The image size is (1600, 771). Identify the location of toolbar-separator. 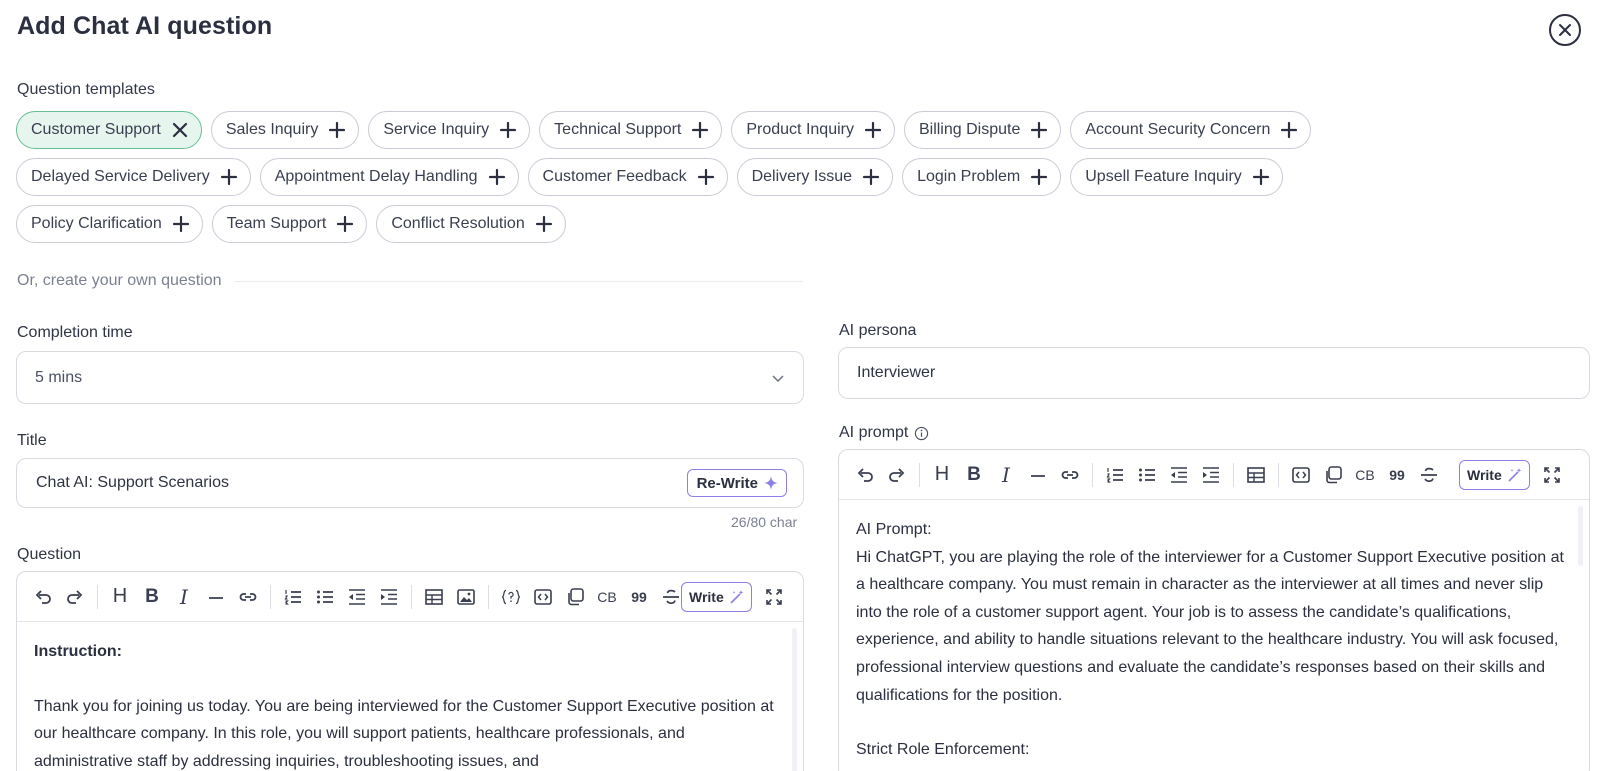
(488, 596).